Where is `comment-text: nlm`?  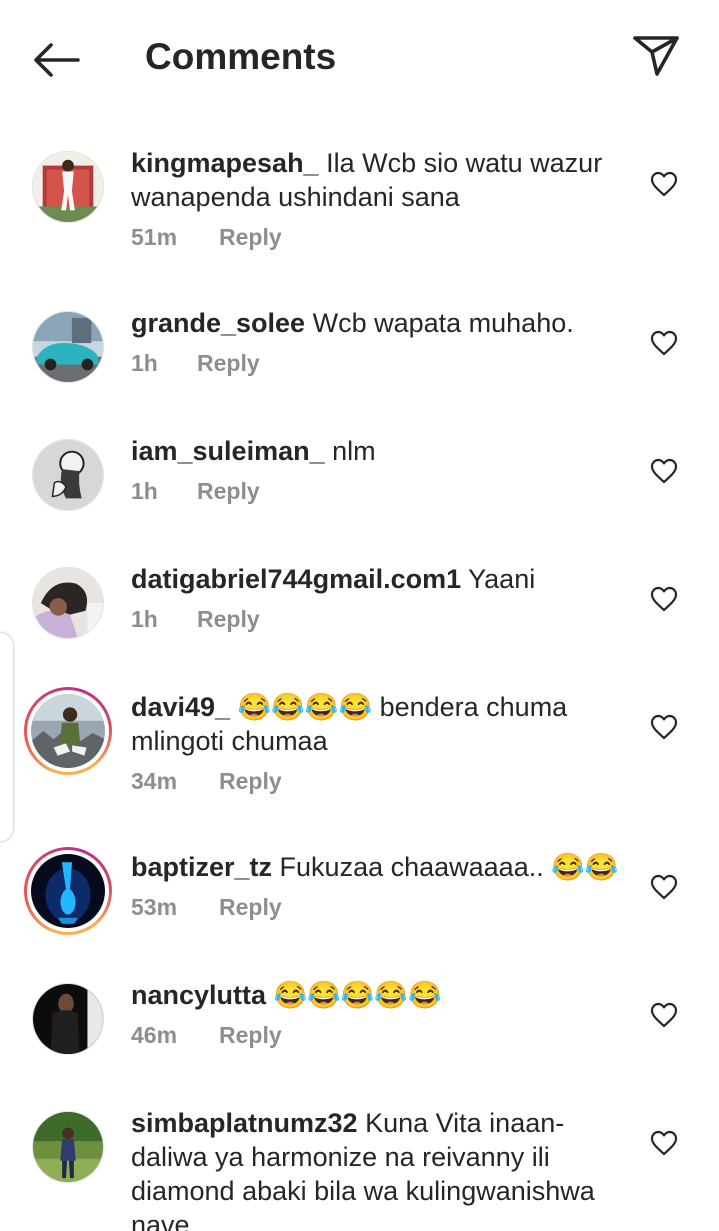
comment-text: nlm is located at coordinates (354, 451).